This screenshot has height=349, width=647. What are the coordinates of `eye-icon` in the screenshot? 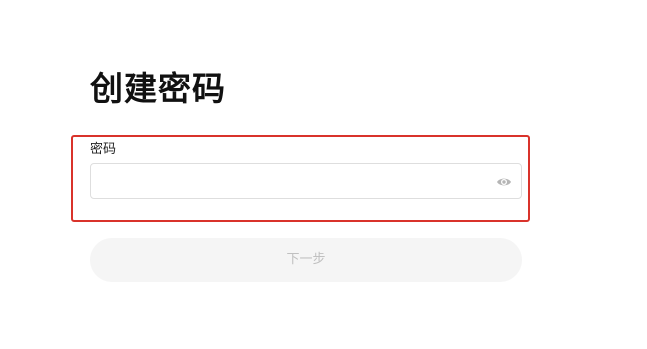 It's located at (504, 181).